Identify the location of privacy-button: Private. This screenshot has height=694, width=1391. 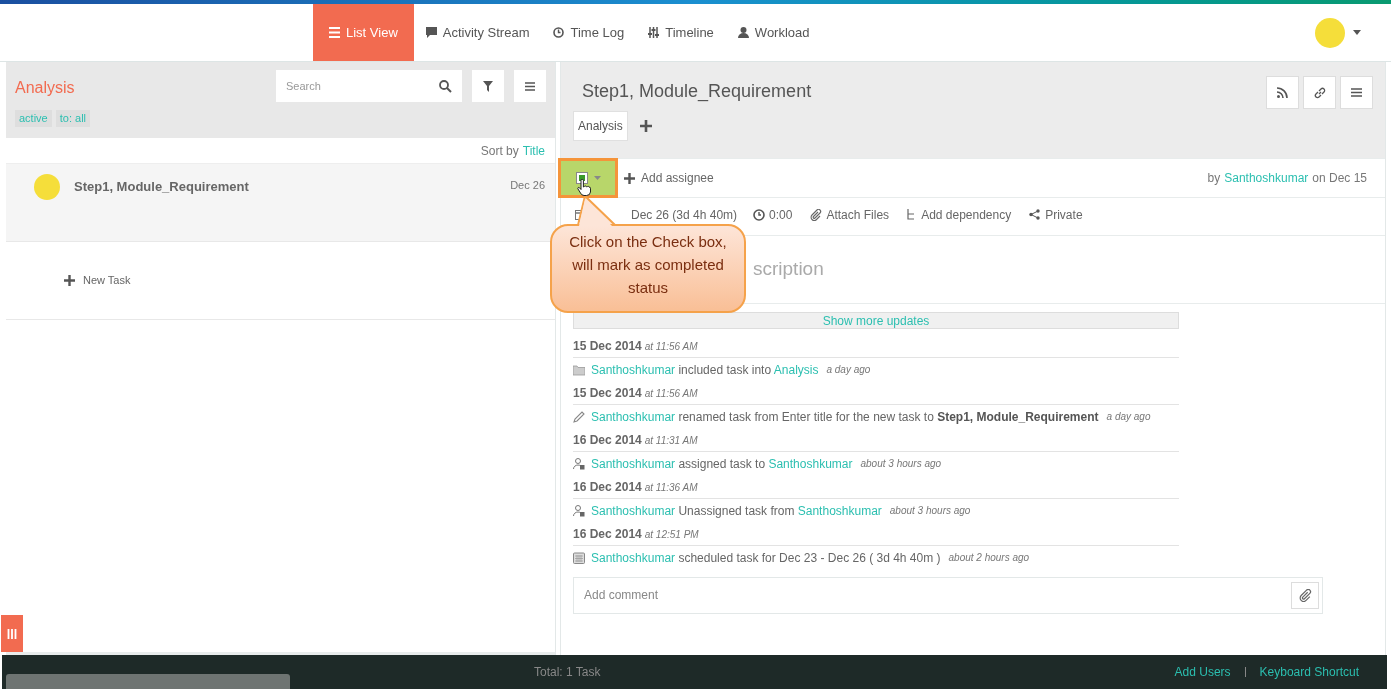
(1056, 214).